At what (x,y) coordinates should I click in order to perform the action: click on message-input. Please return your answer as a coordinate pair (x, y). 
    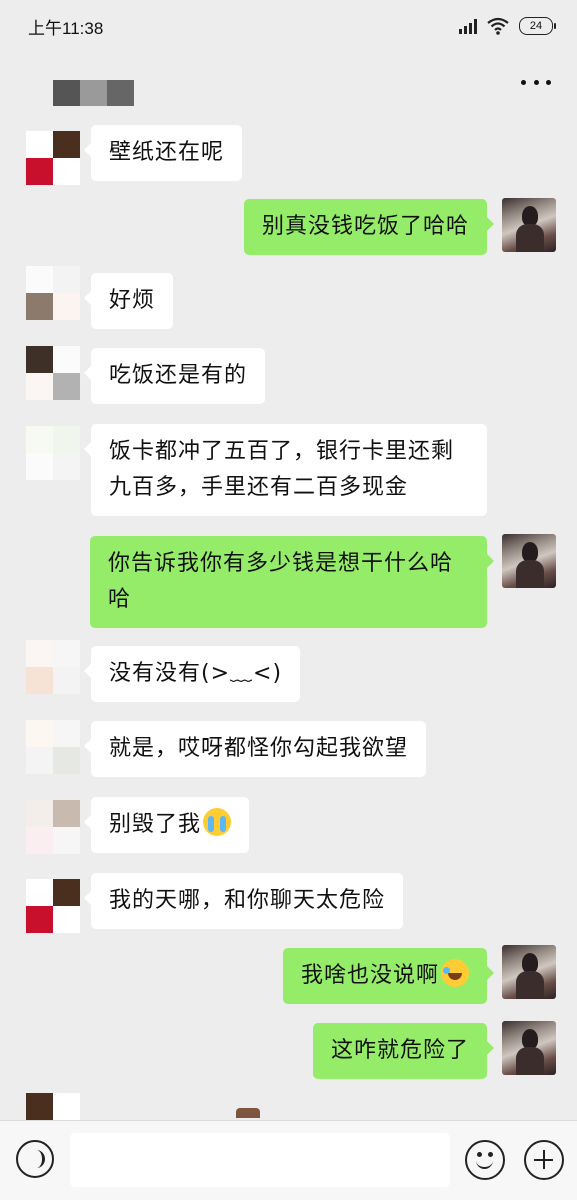
    Looking at the image, I should click on (260, 1160).